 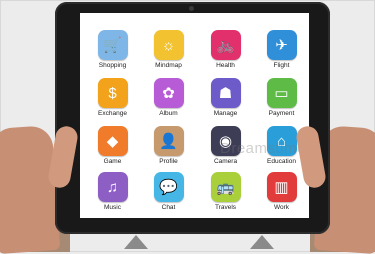 What do you see at coordinates (225, 161) in the screenshot?
I see `app-label: Camera` at bounding box center [225, 161].